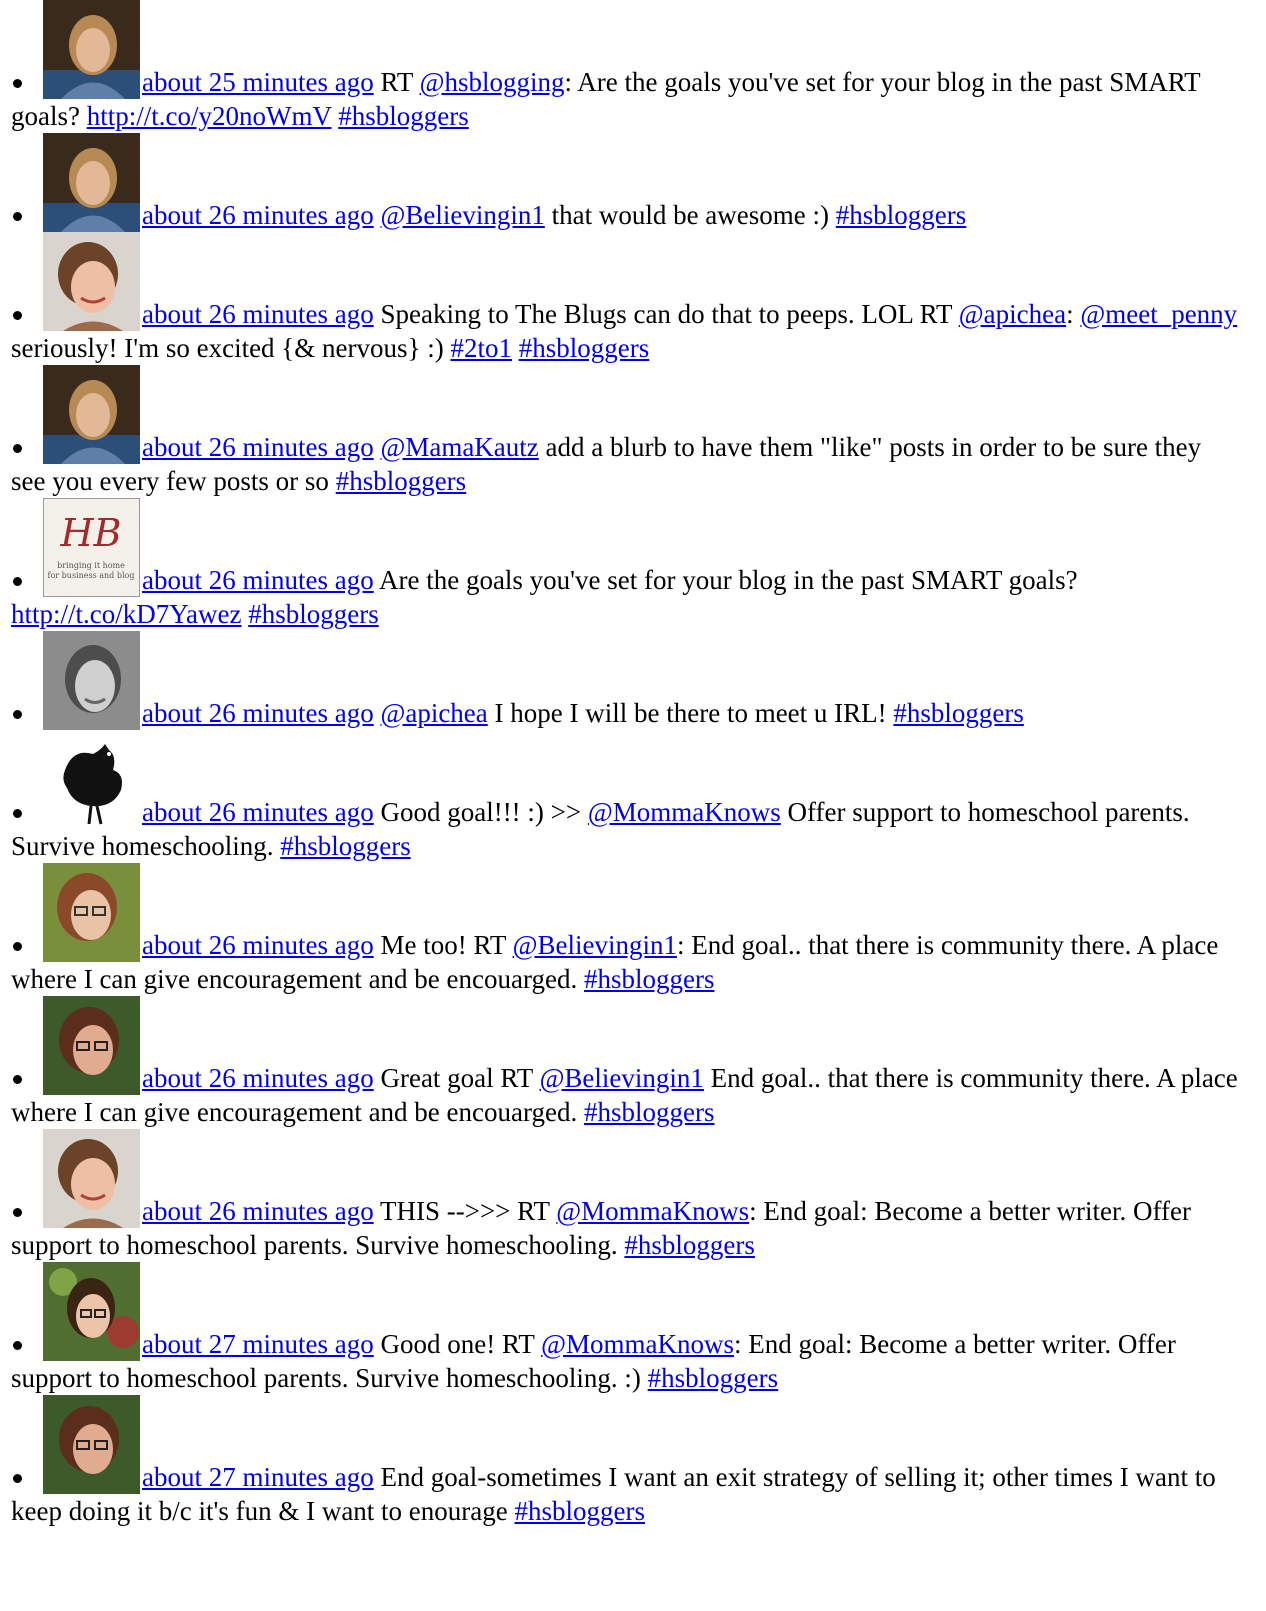 The width and height of the screenshot is (1266, 1611). I want to click on tweet-text: THIS -->>> RT, so click(465, 1211).